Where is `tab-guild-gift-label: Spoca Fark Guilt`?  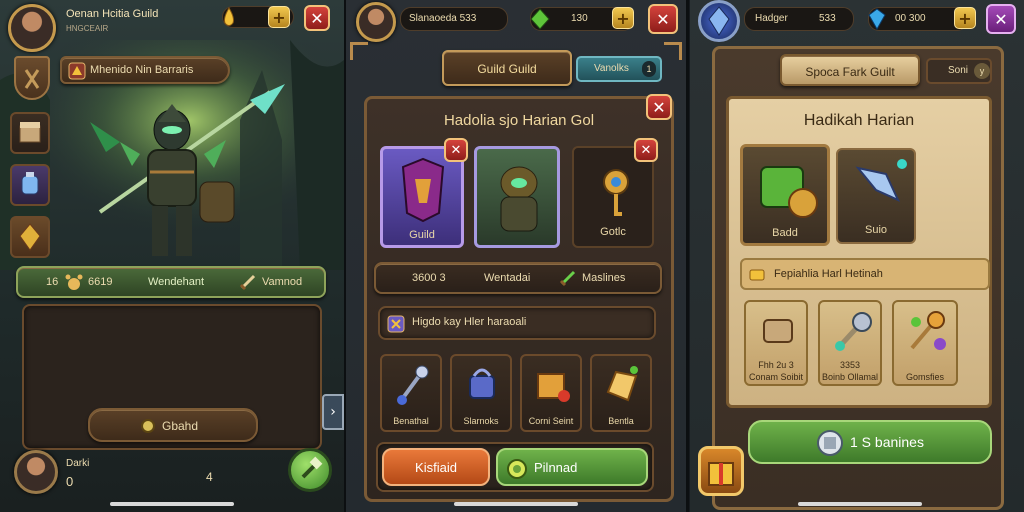
tab-guild-gift-label: Spoca Fark Guilt is located at coordinates (850, 72).